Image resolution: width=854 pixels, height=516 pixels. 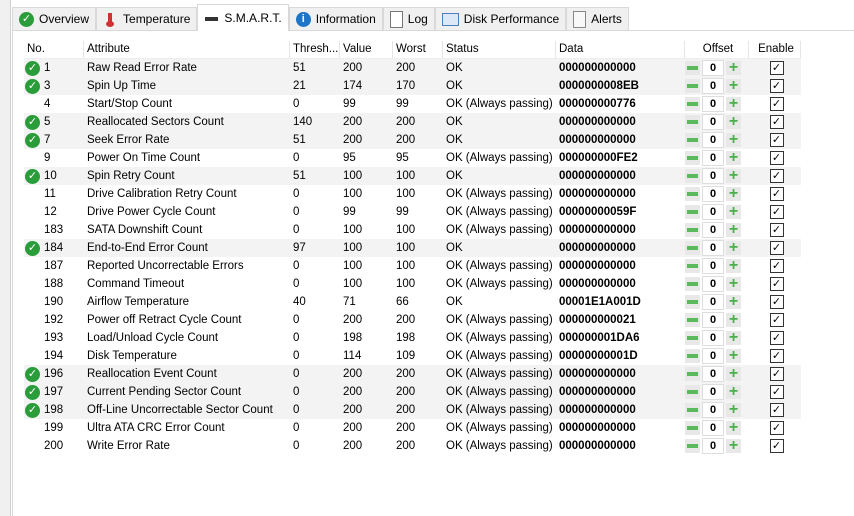 I want to click on tab-overview: ✓ Overview, so click(x=54, y=18).